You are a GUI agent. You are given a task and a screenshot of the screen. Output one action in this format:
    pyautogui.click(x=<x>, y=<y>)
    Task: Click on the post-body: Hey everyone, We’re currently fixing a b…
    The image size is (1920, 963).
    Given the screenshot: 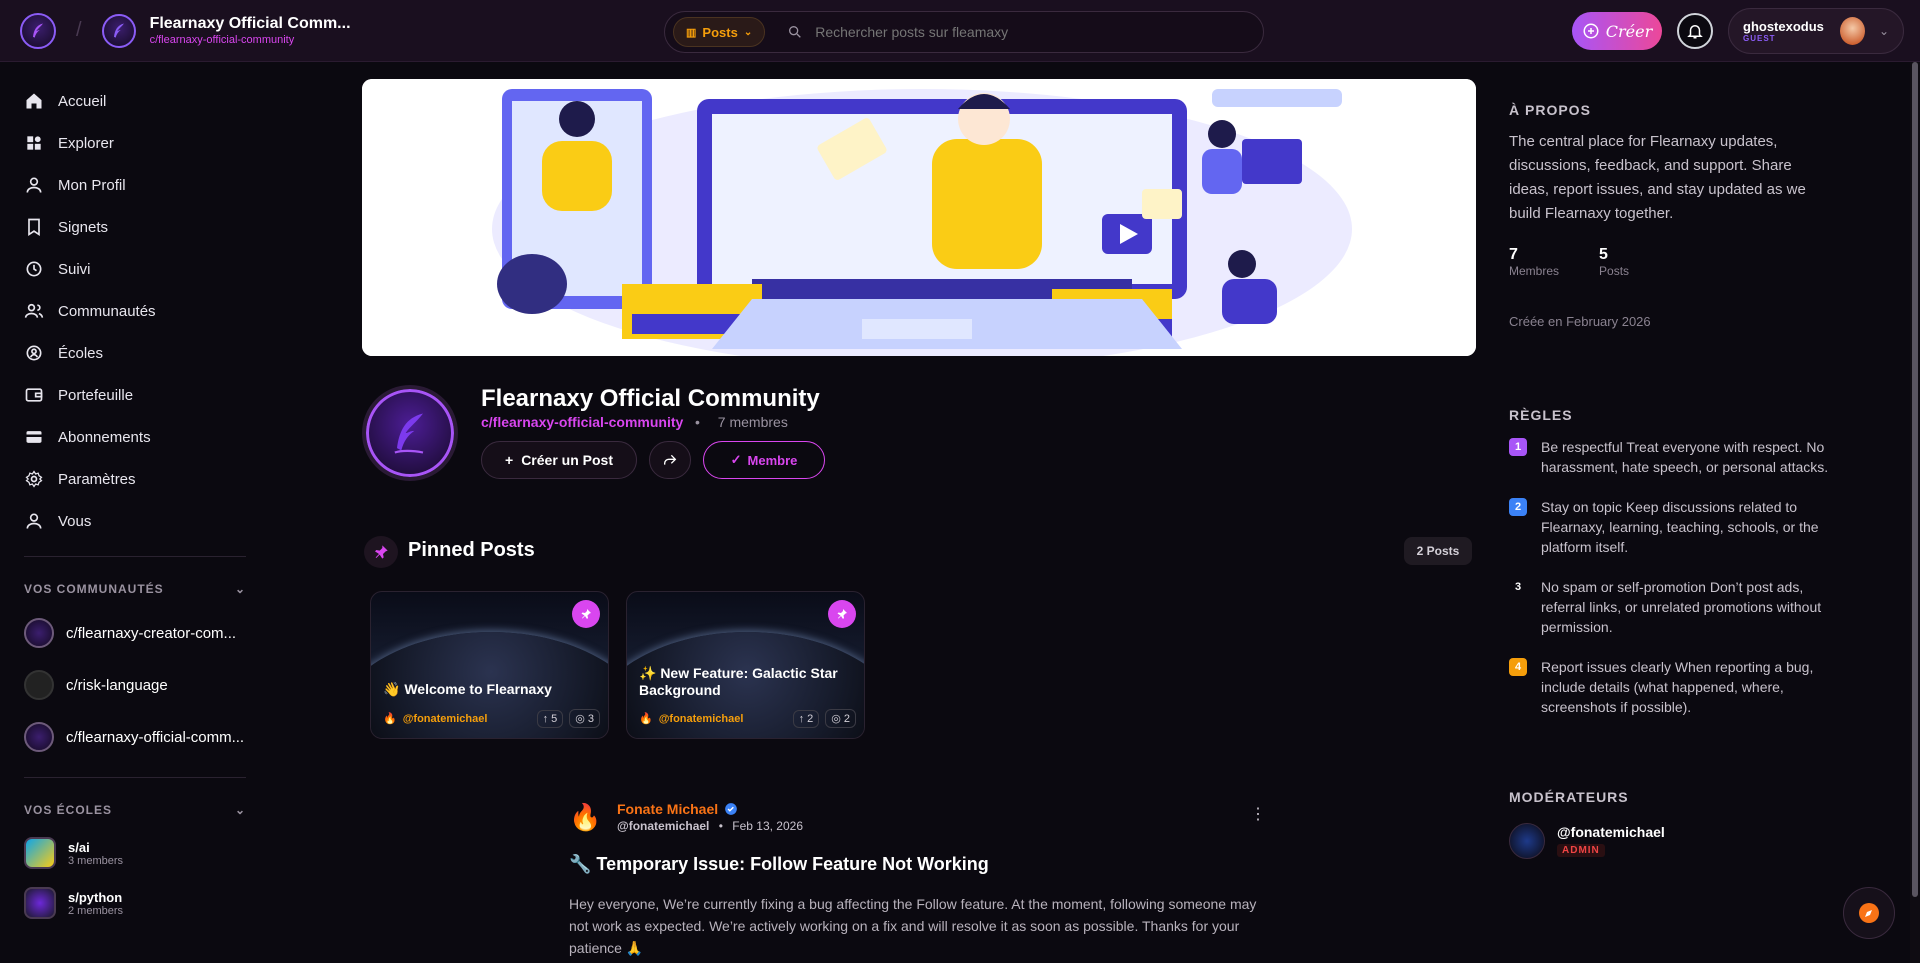 What is the action you would take?
    pyautogui.click(x=913, y=926)
    